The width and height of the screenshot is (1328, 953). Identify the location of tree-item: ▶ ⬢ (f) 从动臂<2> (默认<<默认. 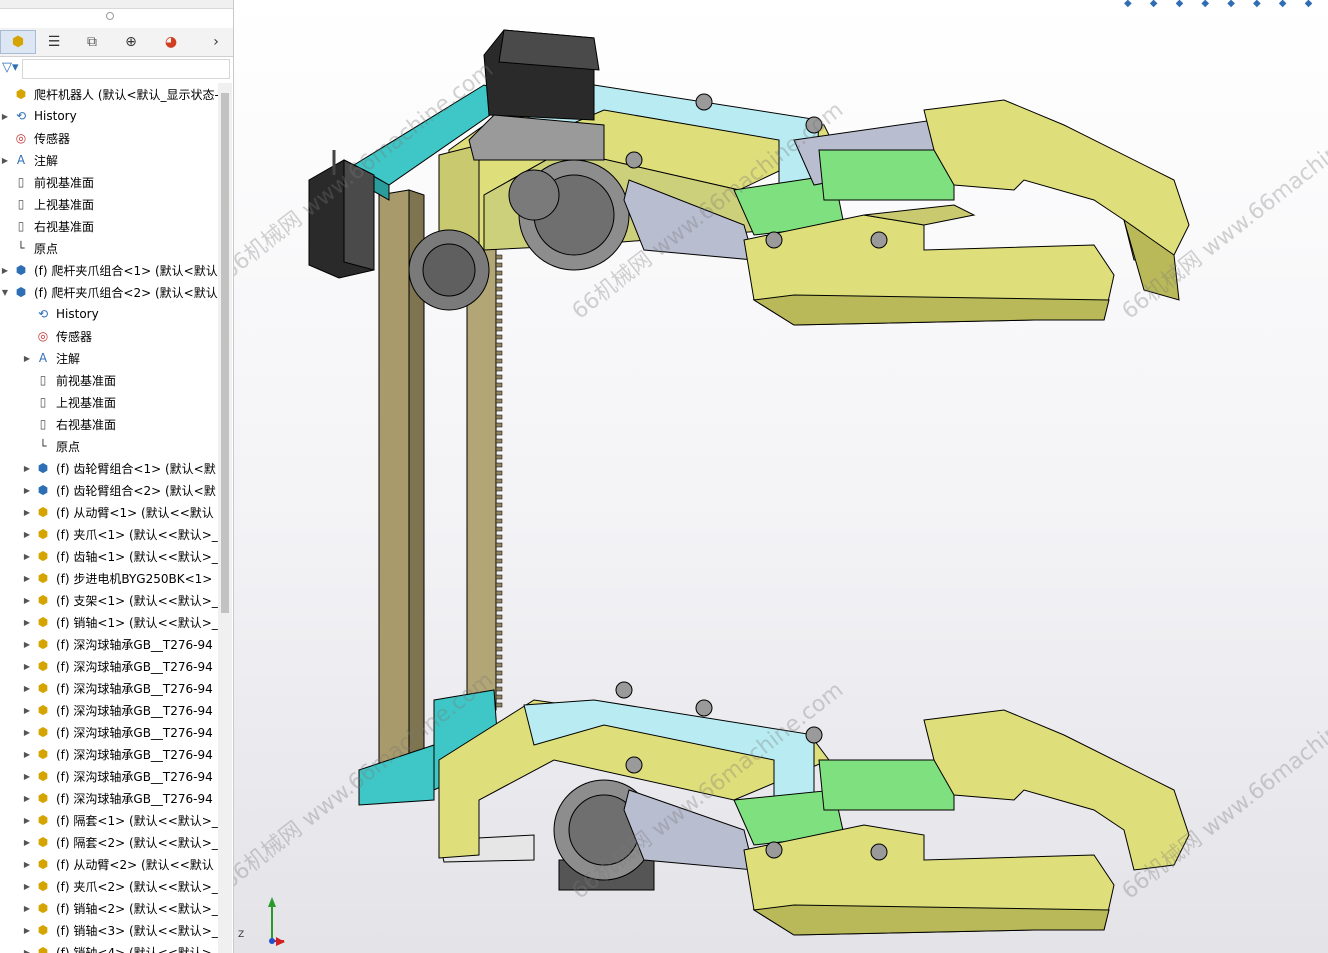
(109, 864).